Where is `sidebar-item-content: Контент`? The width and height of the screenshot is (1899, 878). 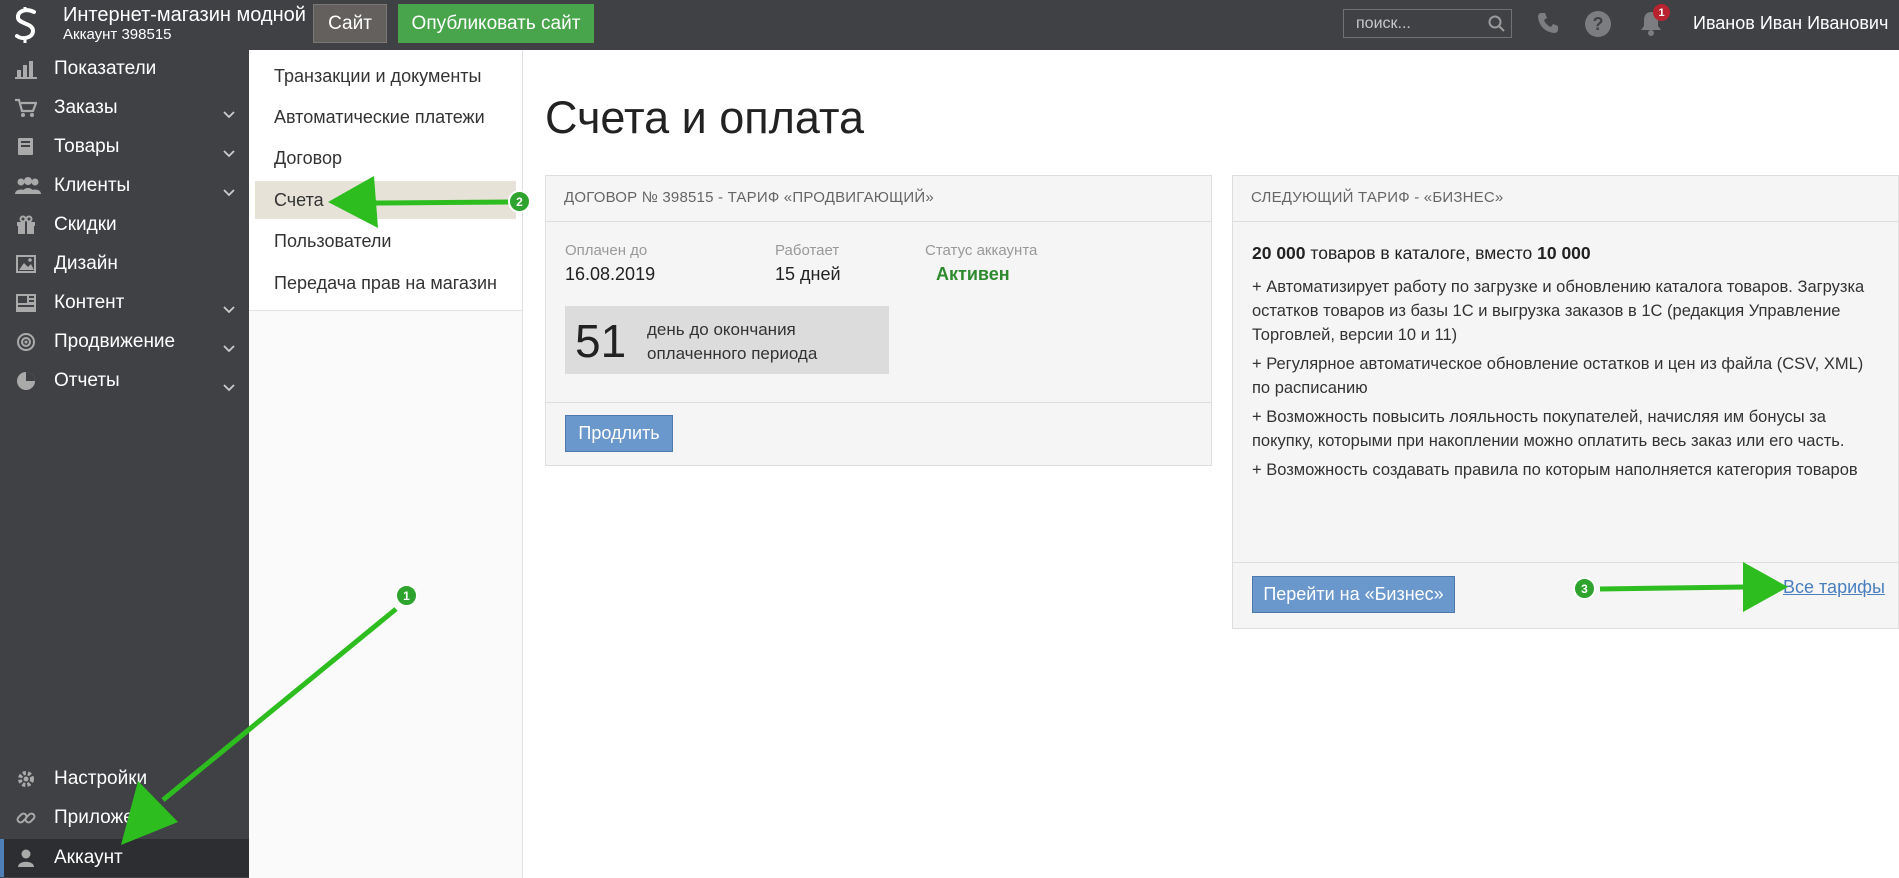
sidebar-item-content: Контент is located at coordinates (124, 303).